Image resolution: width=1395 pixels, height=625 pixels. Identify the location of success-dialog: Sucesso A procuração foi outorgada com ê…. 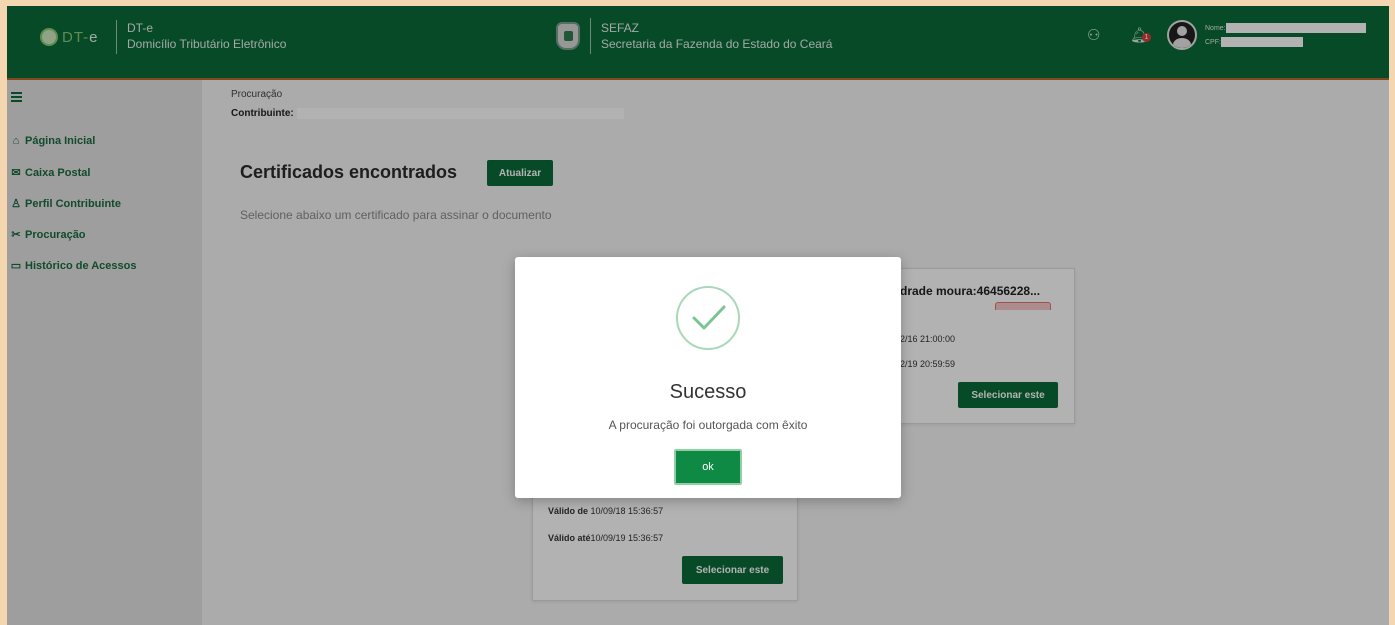
(708, 377).